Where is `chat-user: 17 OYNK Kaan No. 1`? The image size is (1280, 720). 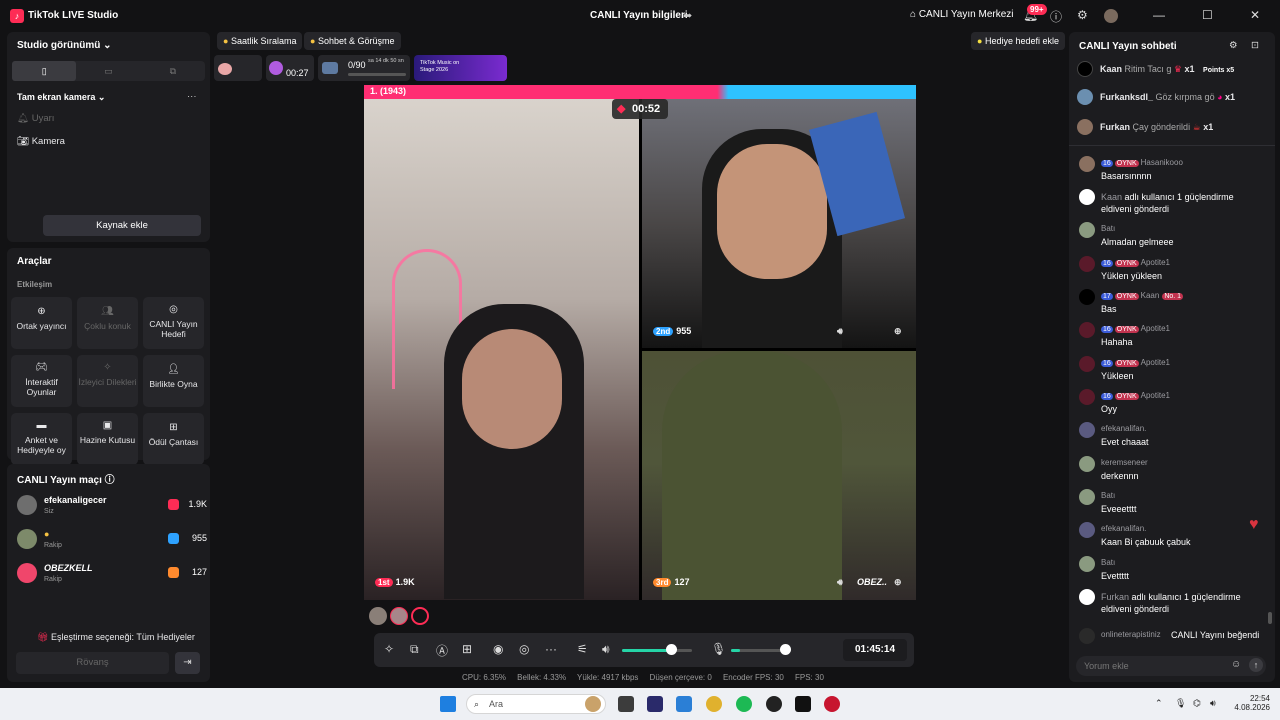
chat-user: 17 OYNK Kaan No. 1 is located at coordinates (1142, 295).